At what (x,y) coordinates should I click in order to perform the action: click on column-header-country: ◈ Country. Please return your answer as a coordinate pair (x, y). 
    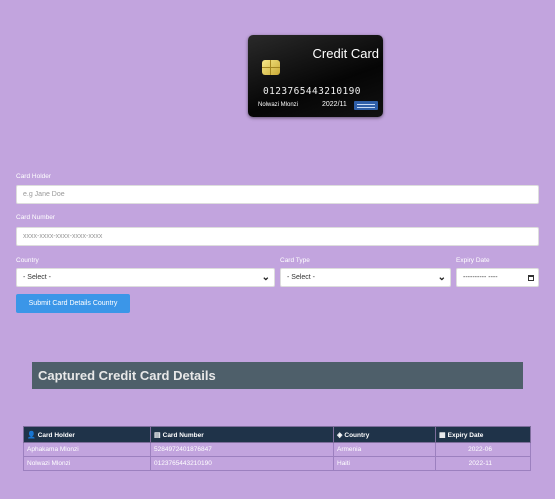
    Looking at the image, I should click on (384, 434).